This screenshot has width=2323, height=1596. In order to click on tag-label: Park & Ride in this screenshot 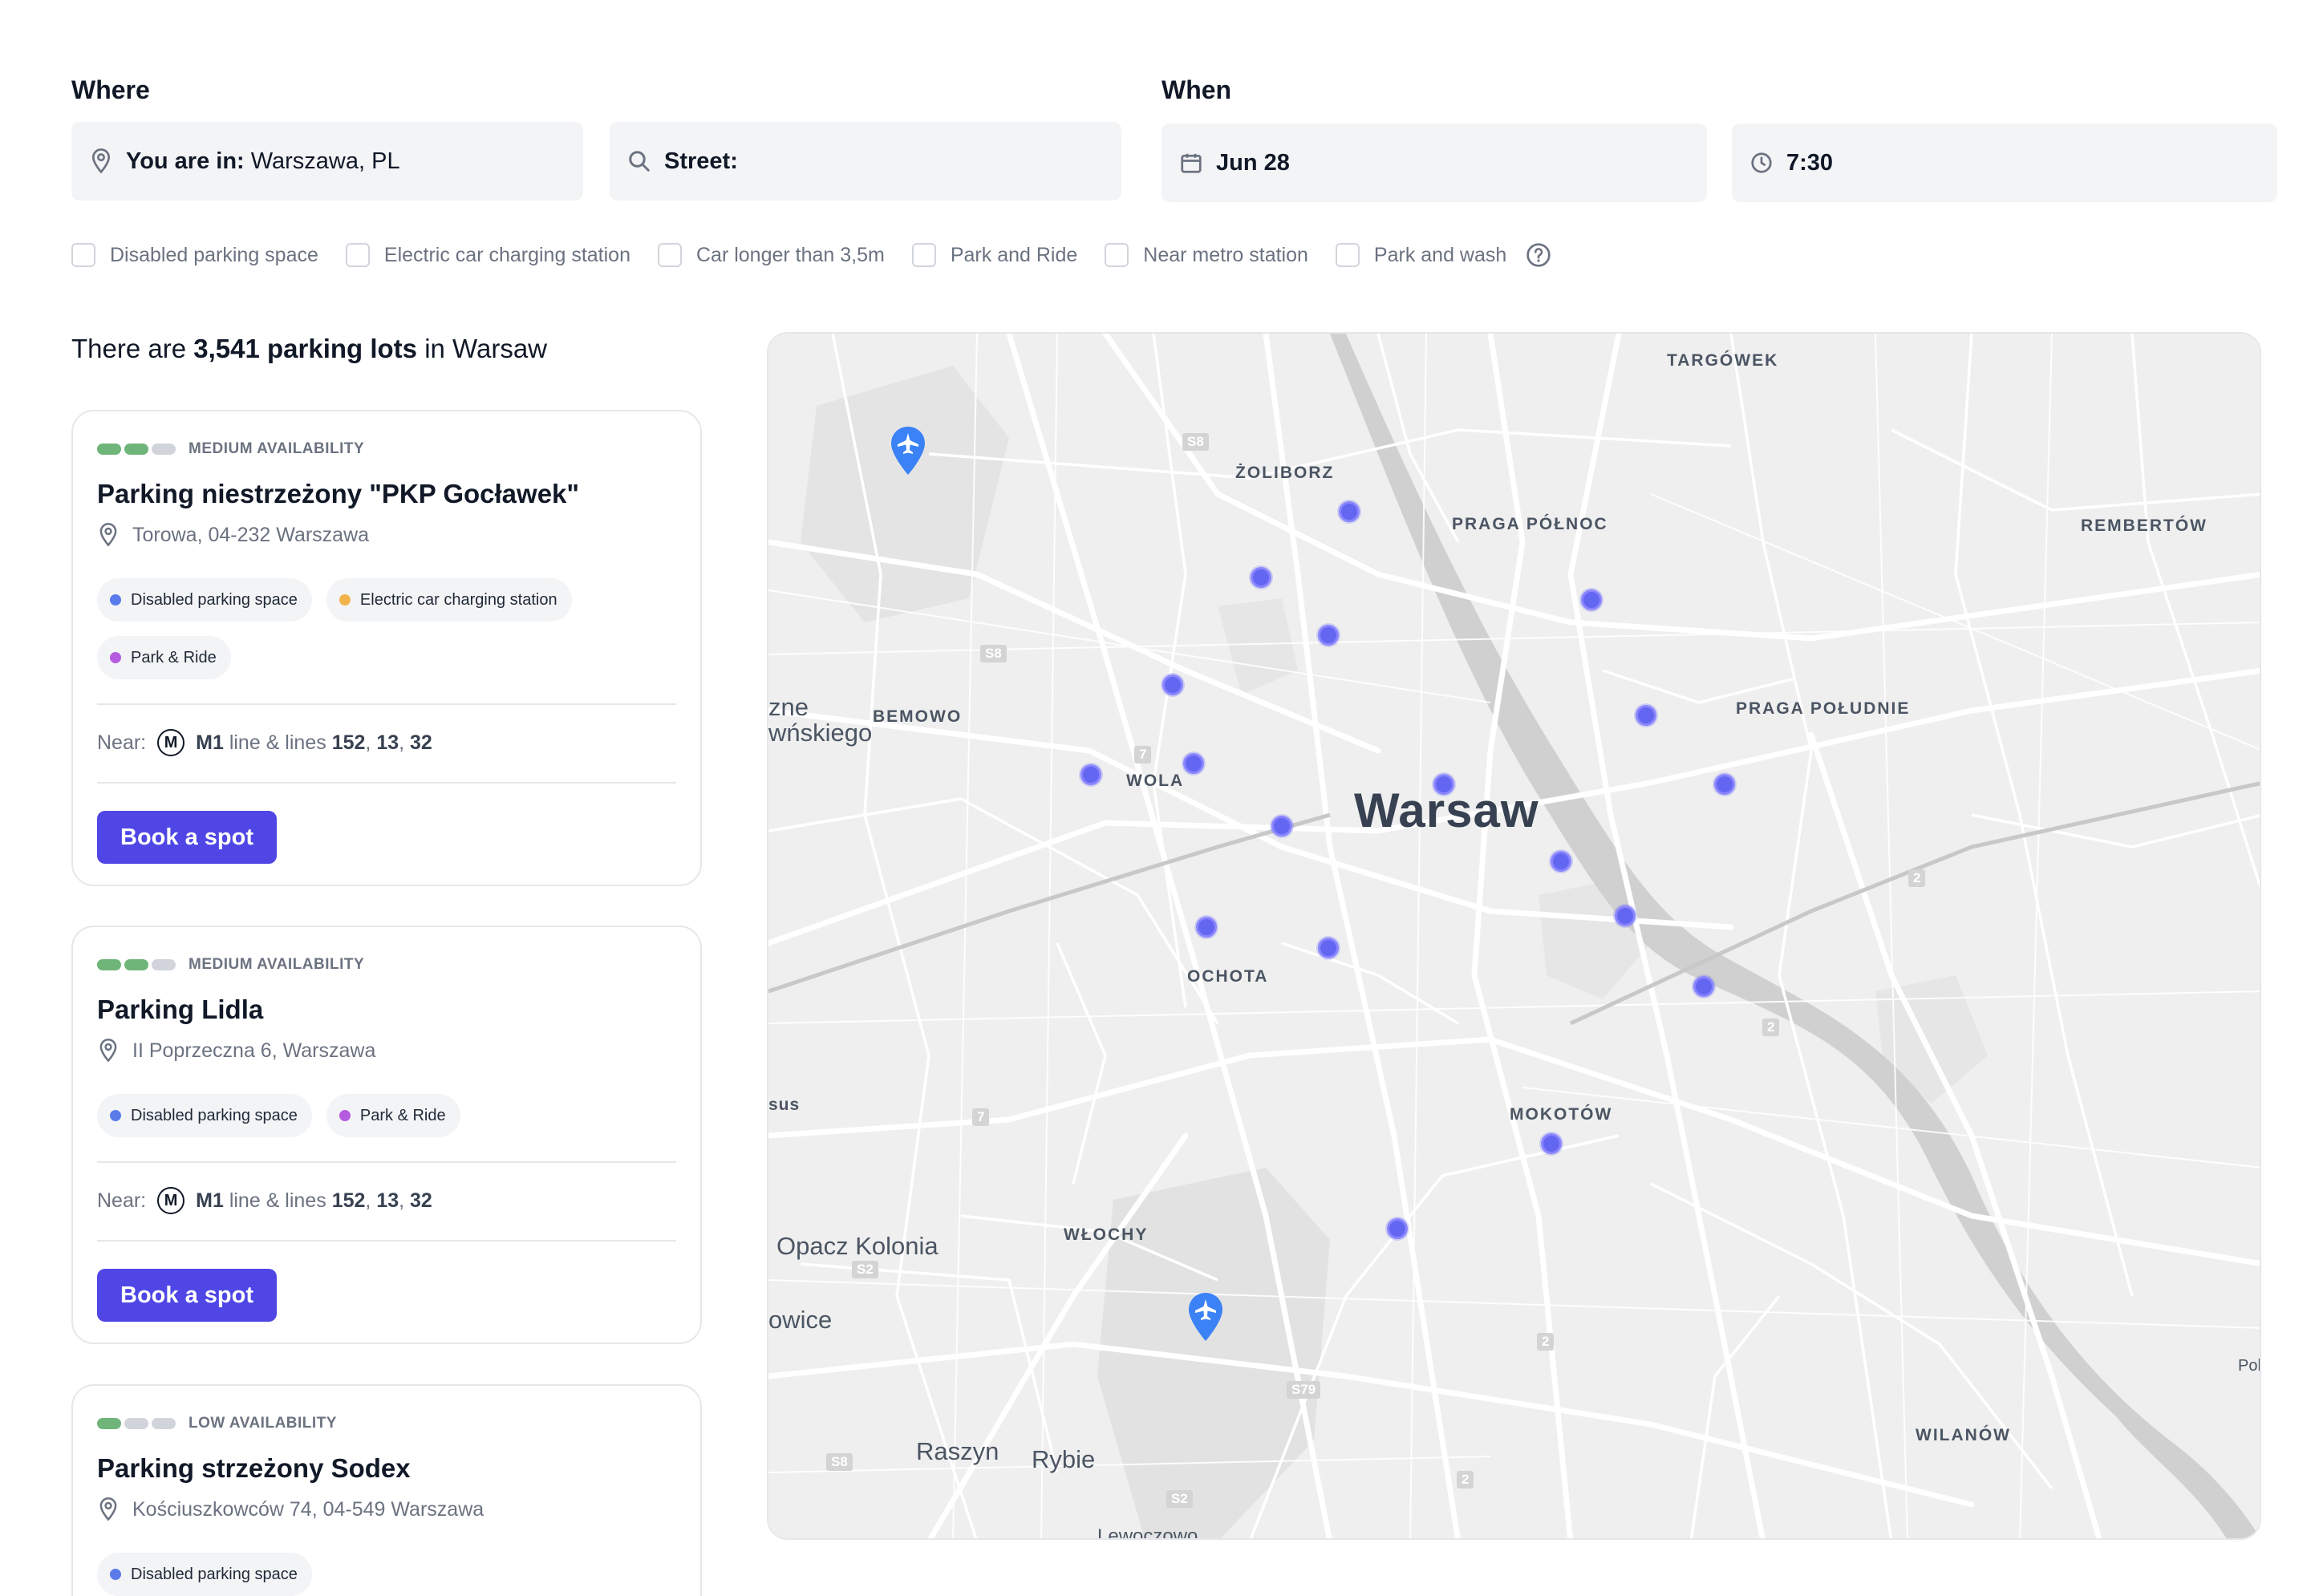, I will do `click(402, 1115)`.